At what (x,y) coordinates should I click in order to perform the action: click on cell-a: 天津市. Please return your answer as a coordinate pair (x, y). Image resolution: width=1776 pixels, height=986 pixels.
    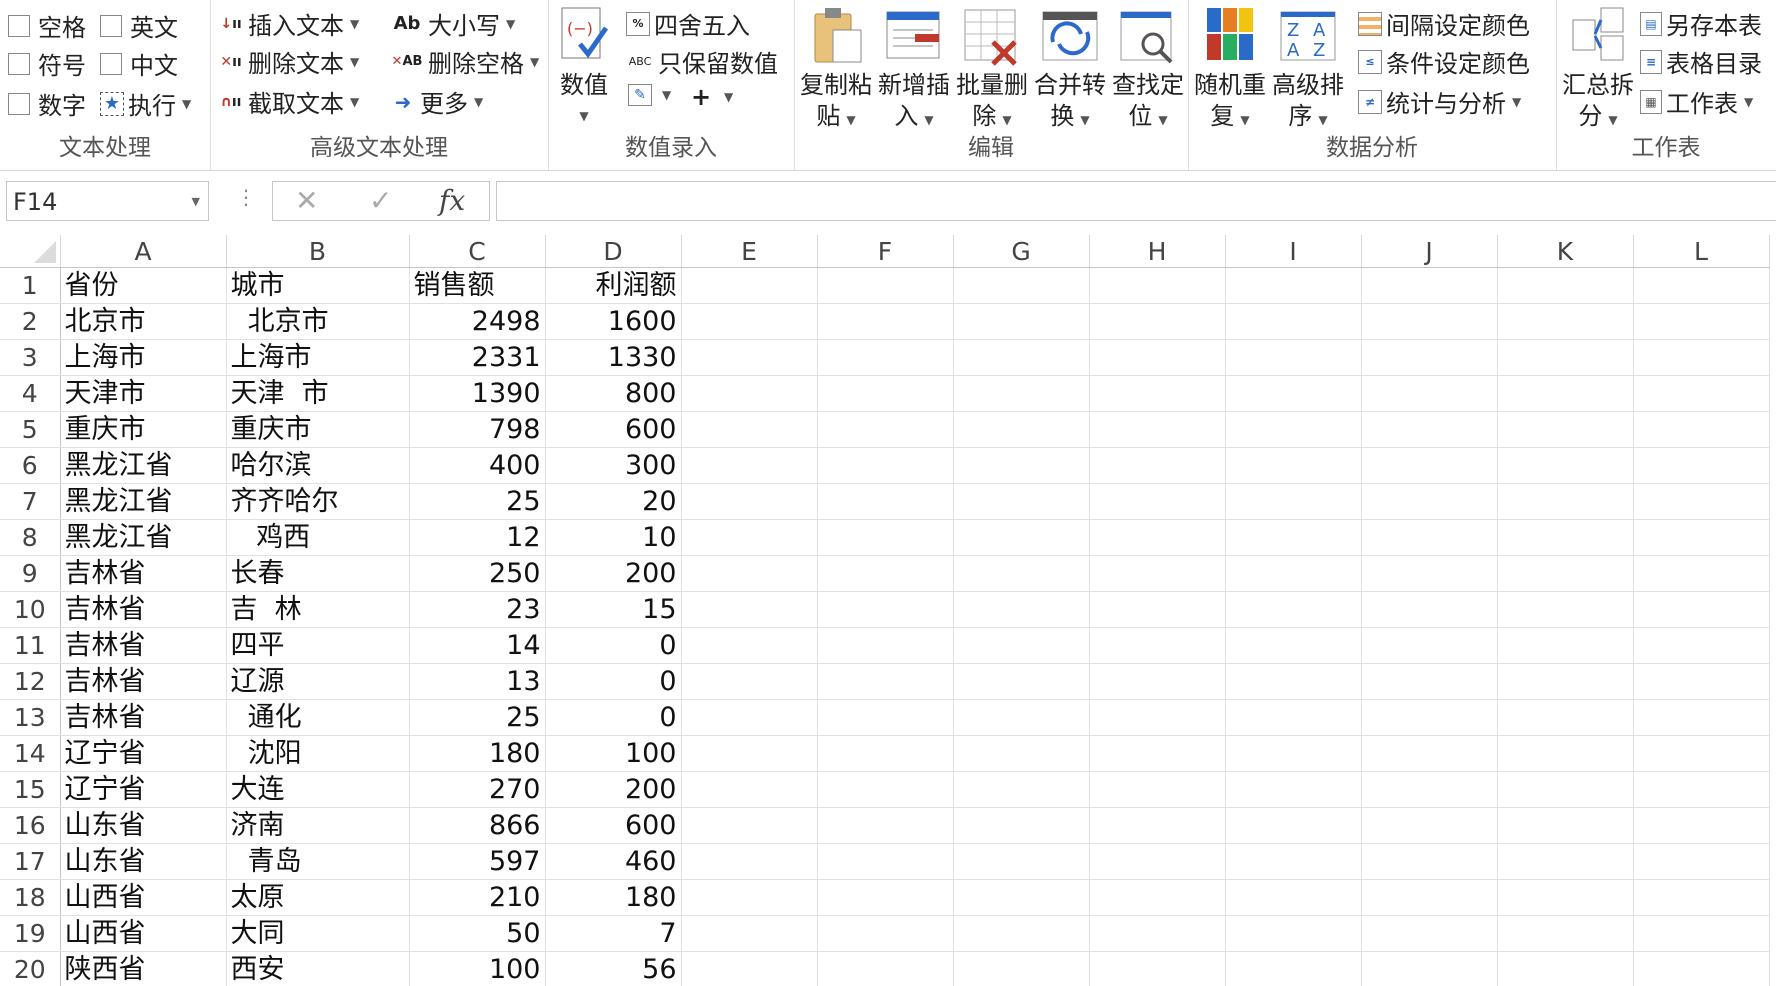
    Looking at the image, I should click on (143, 393).